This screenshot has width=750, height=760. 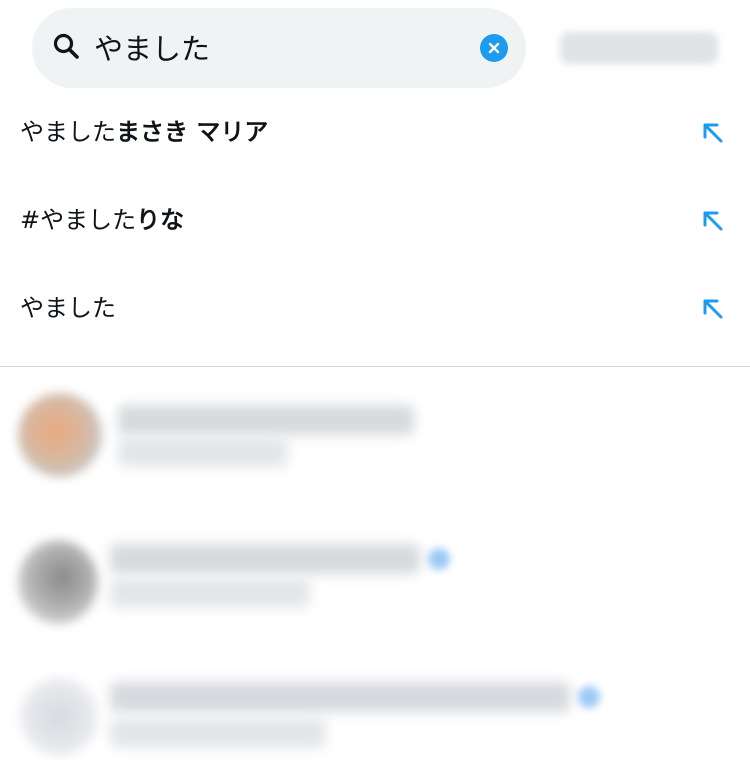 What do you see at coordinates (66, 46) in the screenshot?
I see `search-icon` at bounding box center [66, 46].